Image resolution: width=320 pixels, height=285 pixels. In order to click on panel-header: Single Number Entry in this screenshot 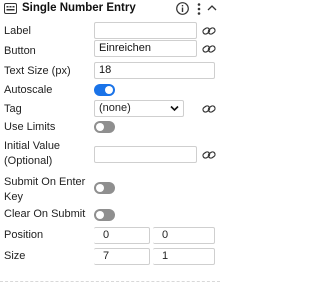, I will do `click(110, 9)`.